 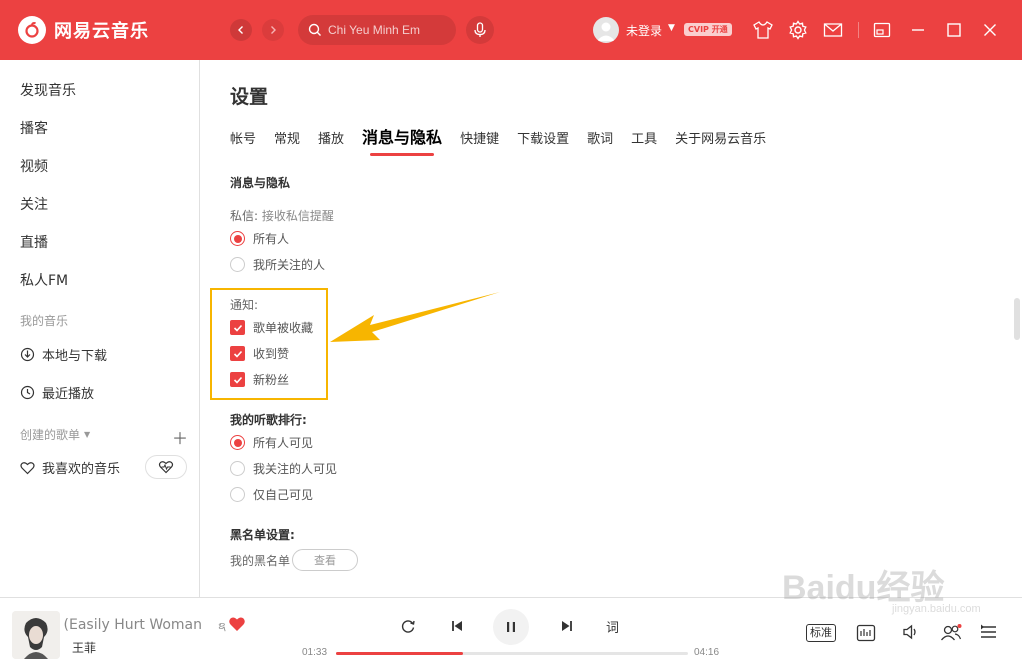 I want to click on tab-download: 下载设置, so click(x=543, y=137).